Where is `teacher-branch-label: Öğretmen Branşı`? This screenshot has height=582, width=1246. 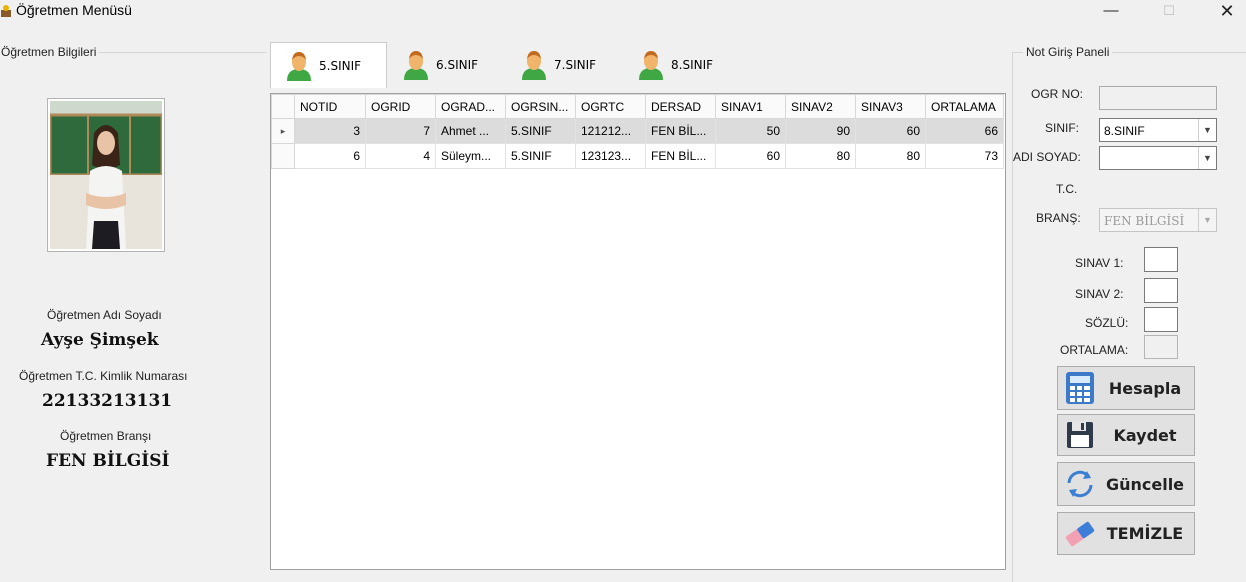 teacher-branch-label: Öğretmen Branşı is located at coordinates (106, 436).